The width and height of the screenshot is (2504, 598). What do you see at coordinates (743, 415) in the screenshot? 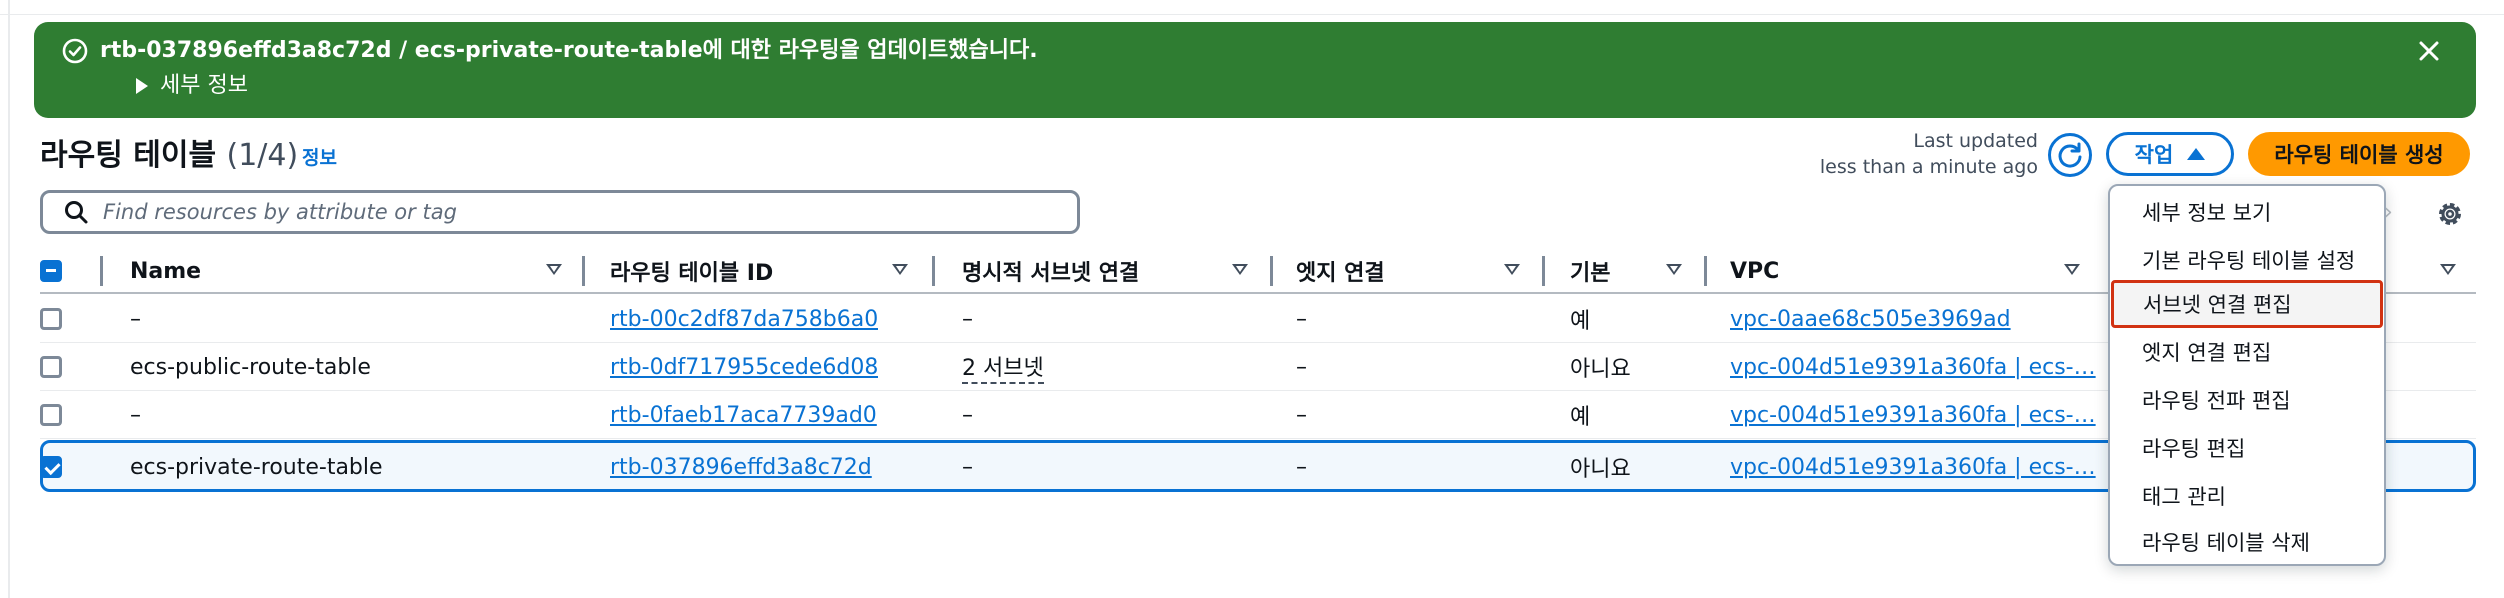
I see `route-table-id-link: rtb-0faeb17aca7739ad0` at bounding box center [743, 415].